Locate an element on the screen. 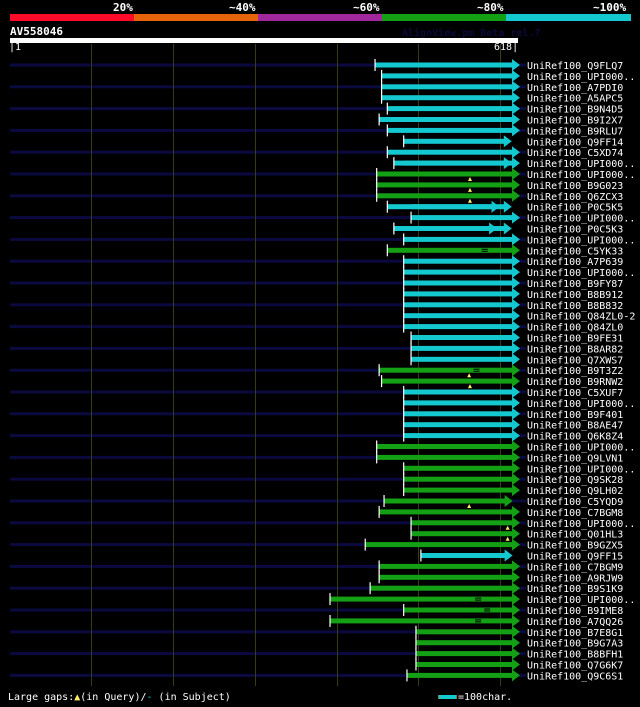  hit-label: UniRef100_Q9SK28 is located at coordinates (575, 480).